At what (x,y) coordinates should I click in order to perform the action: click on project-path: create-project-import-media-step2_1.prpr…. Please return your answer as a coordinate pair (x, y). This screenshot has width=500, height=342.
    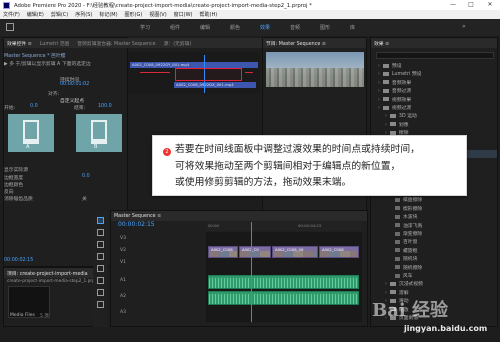
    Looking at the image, I should click on (54, 281).